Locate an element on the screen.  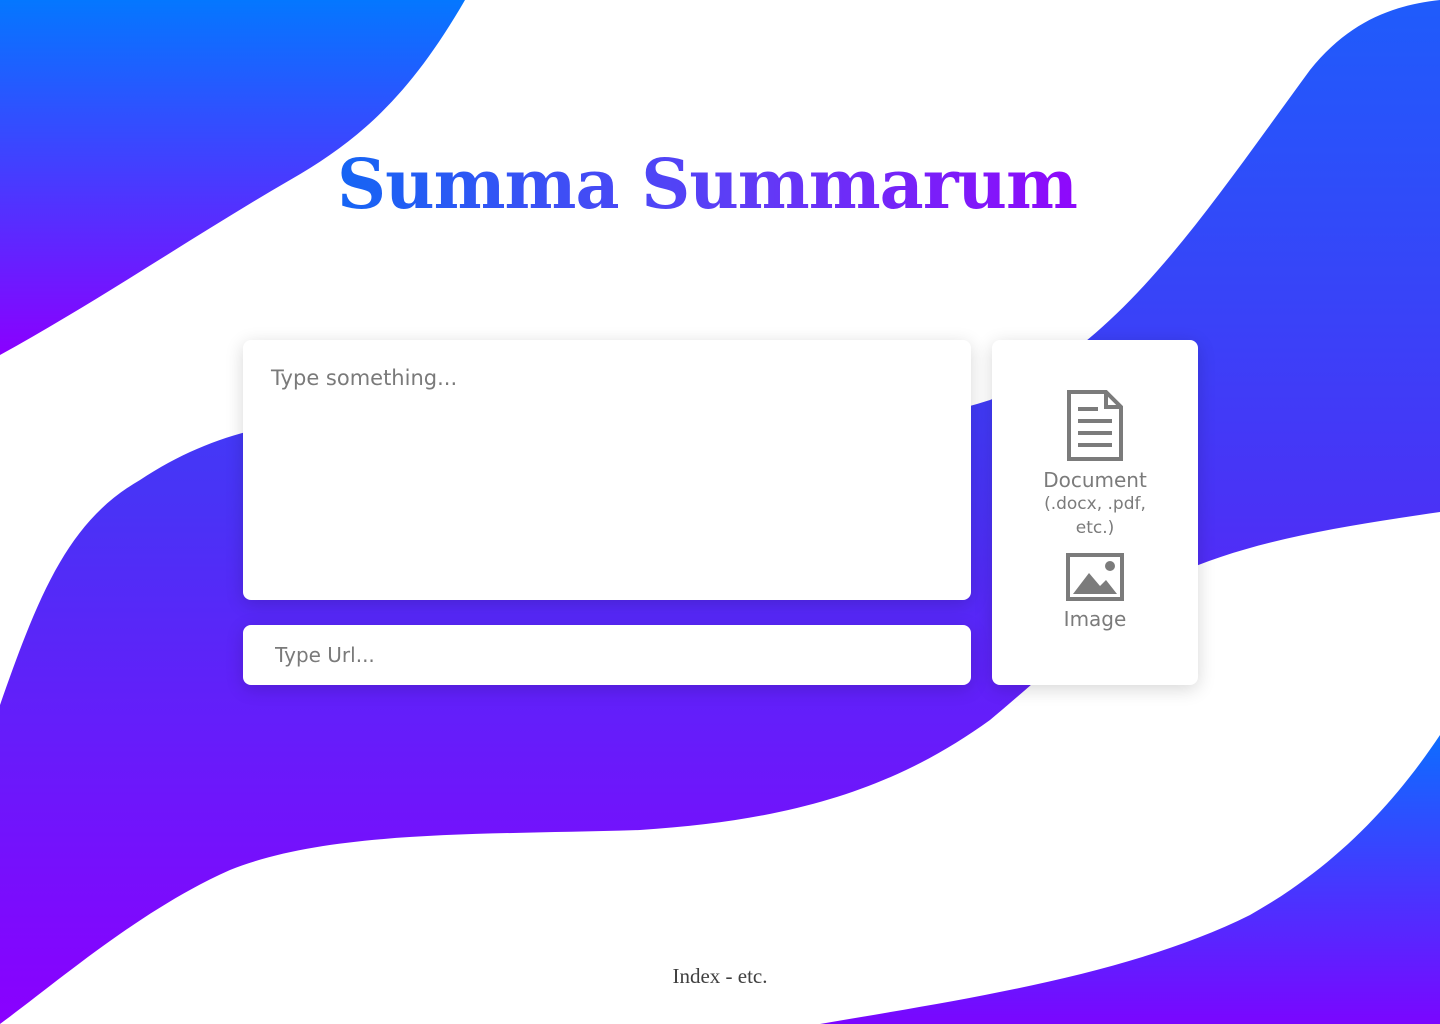
upload-options-card: Document (.docx, .pdf, etc.) Image is located at coordinates (1095, 512).